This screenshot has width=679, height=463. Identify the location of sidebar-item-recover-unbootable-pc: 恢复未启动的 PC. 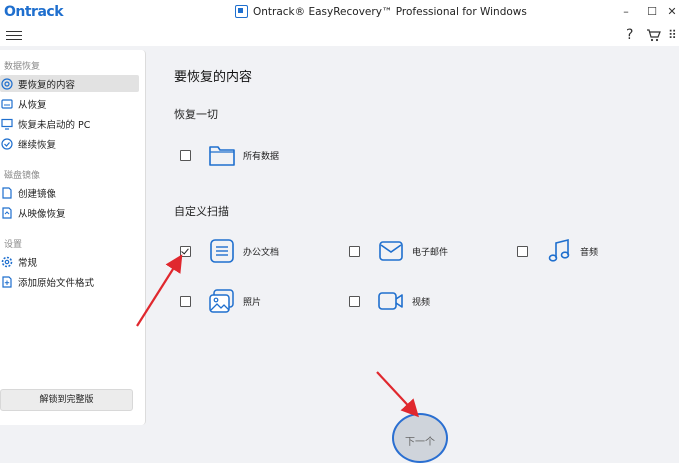
(69, 123).